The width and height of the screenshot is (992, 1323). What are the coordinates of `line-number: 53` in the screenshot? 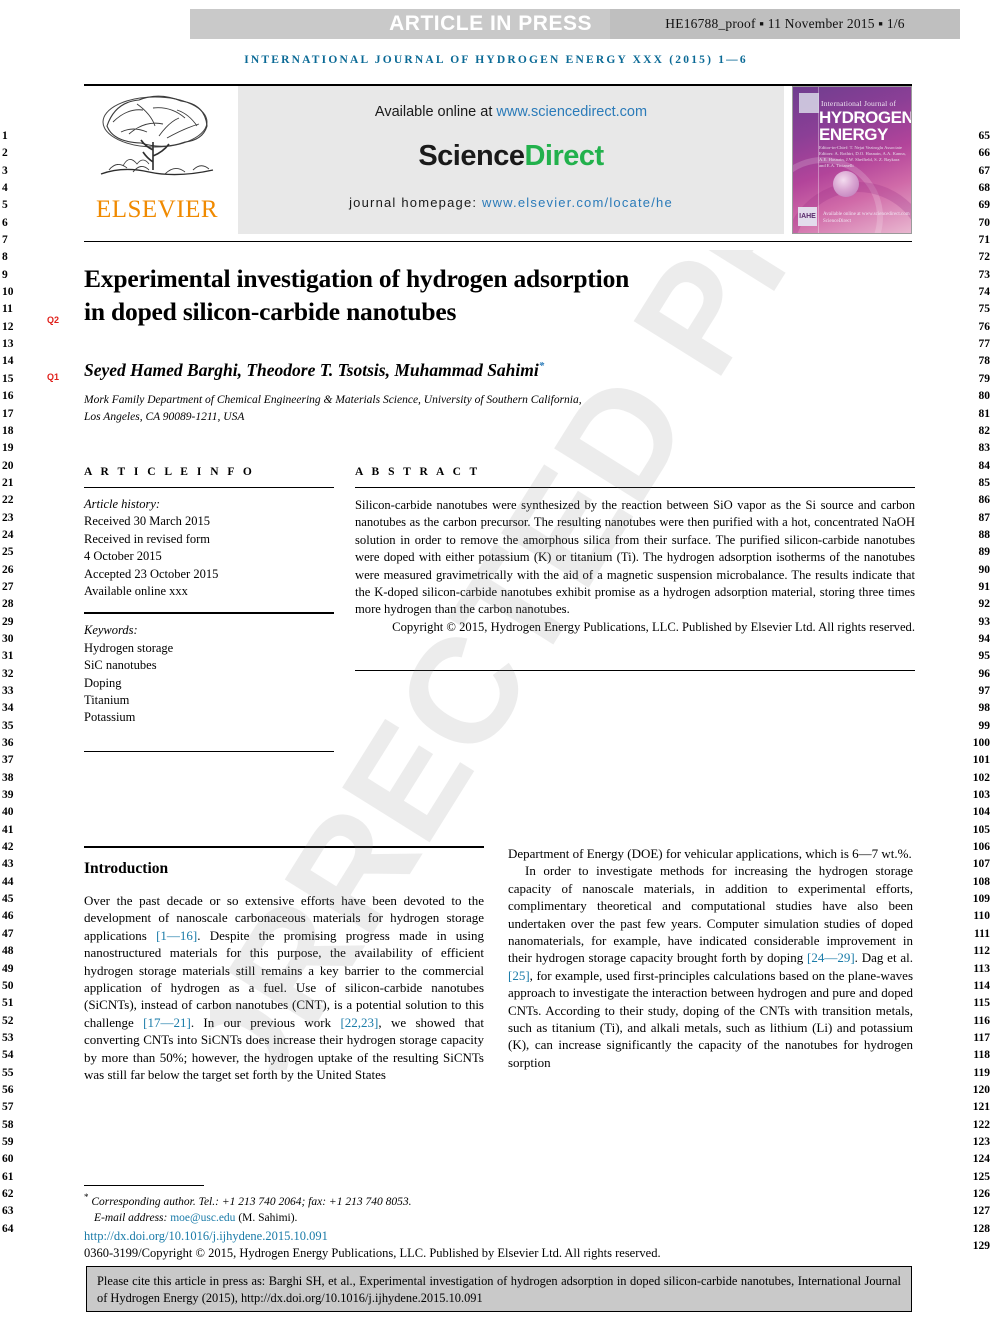 It's located at (8, 1037).